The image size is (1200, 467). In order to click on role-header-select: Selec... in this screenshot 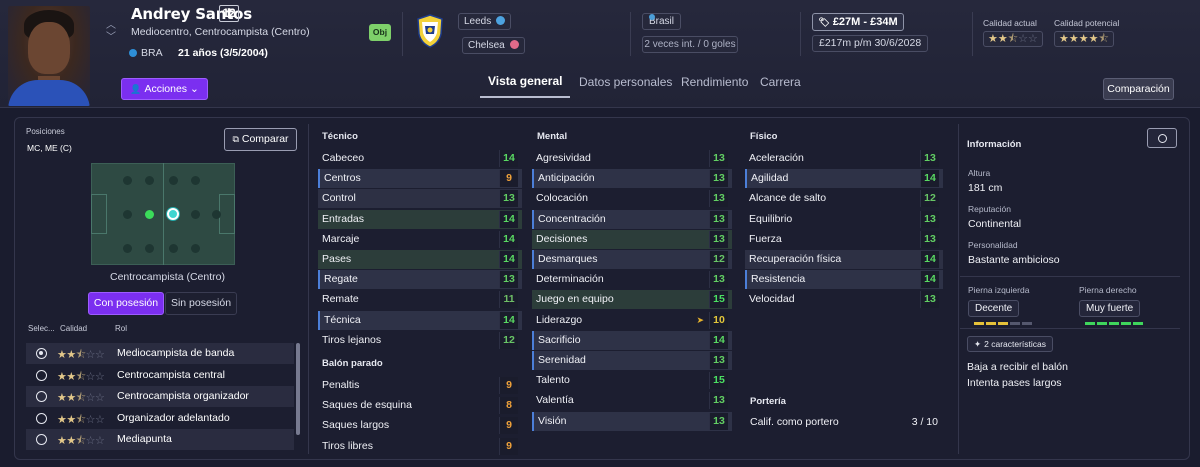, I will do `click(41, 328)`.